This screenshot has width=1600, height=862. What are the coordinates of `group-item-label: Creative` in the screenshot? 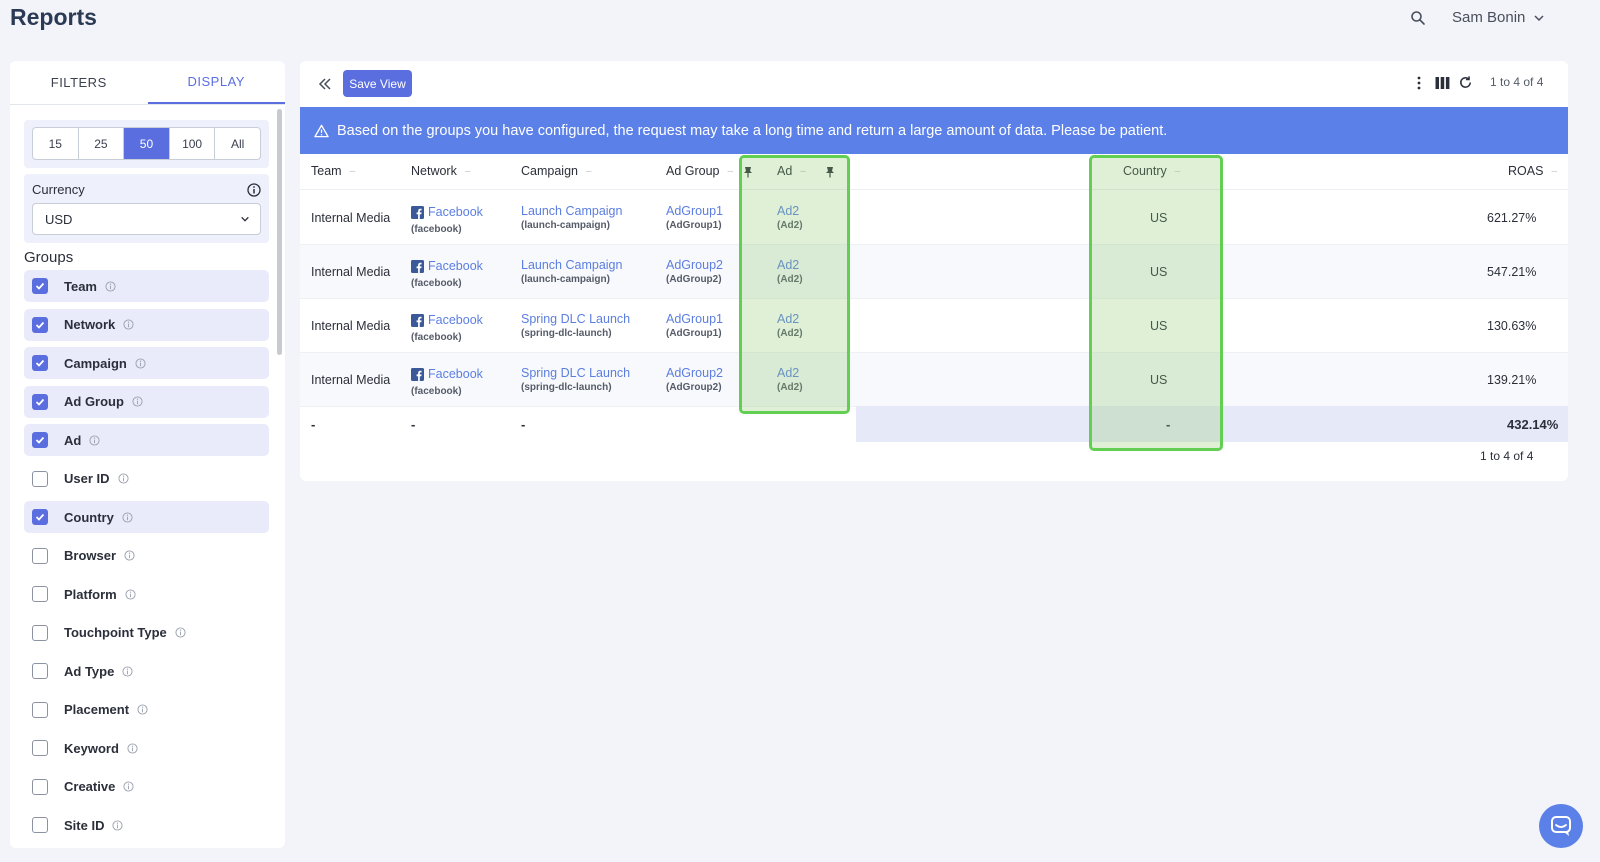 It's located at (90, 786).